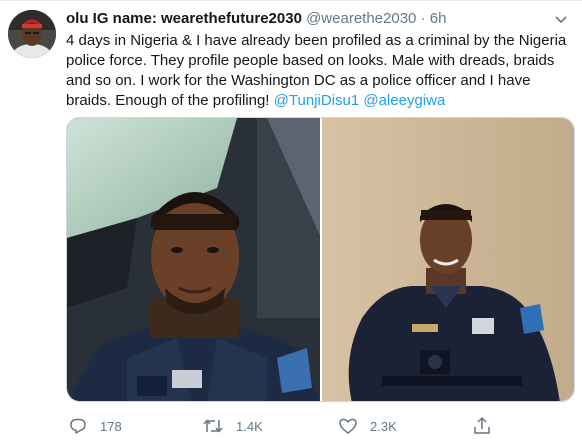 Image resolution: width=582 pixels, height=447 pixels. I want to click on share-icon, so click(482, 426).